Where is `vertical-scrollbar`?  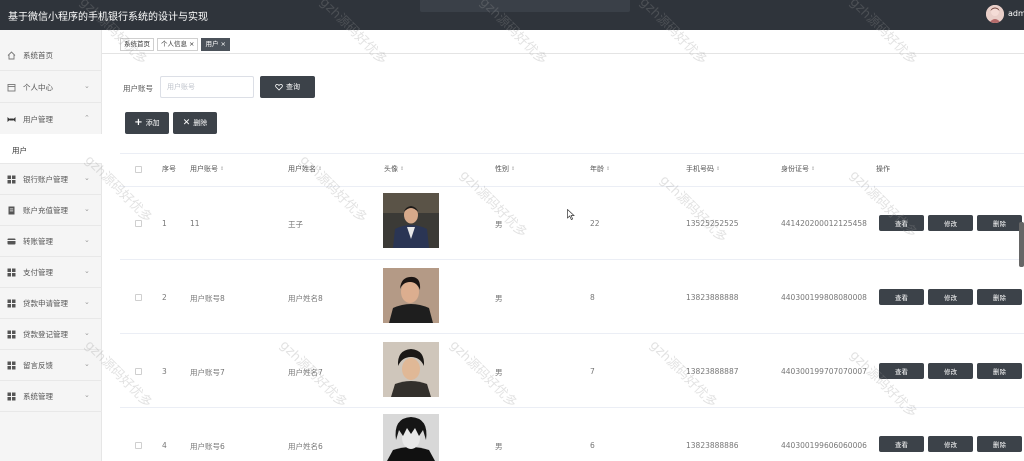
vertical-scrollbar is located at coordinates (1021, 244).